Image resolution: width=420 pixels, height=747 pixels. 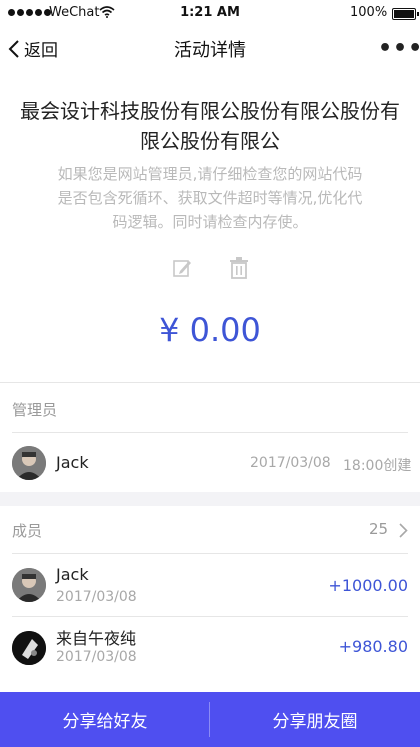 I want to click on member-amount: +1000.00, so click(x=368, y=585).